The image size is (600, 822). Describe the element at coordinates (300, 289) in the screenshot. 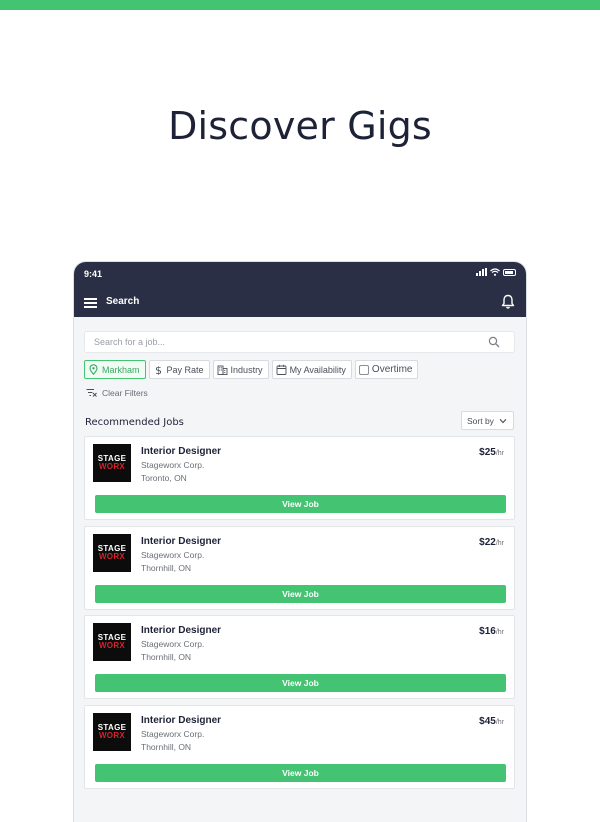

I see `app-bar: 9:41 Search` at that location.